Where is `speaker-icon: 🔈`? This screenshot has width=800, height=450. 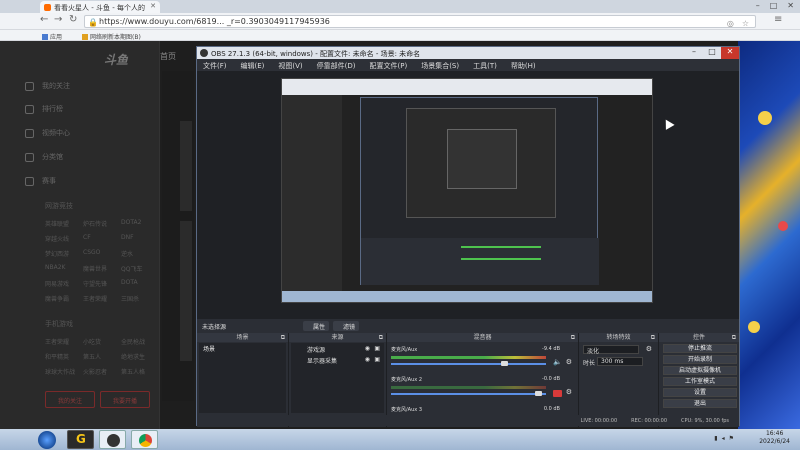
speaker-icon: 🔈 is located at coordinates (557, 362).